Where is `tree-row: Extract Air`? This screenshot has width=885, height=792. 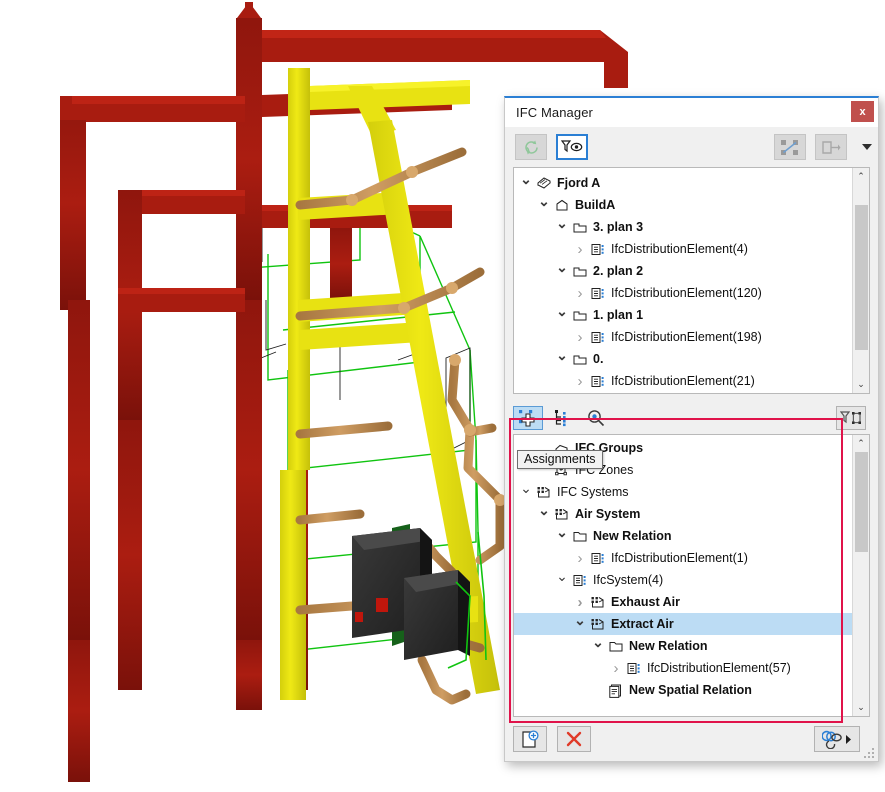 tree-row: Extract Air is located at coordinates (683, 624).